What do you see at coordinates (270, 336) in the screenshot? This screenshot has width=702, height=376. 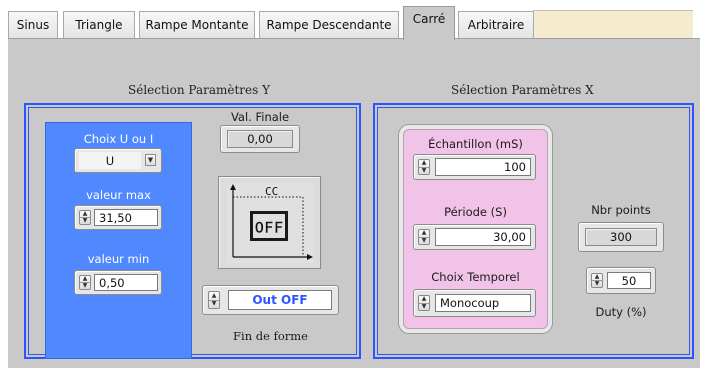 I see `fin-de-forme-label: Fin de forme` at bounding box center [270, 336].